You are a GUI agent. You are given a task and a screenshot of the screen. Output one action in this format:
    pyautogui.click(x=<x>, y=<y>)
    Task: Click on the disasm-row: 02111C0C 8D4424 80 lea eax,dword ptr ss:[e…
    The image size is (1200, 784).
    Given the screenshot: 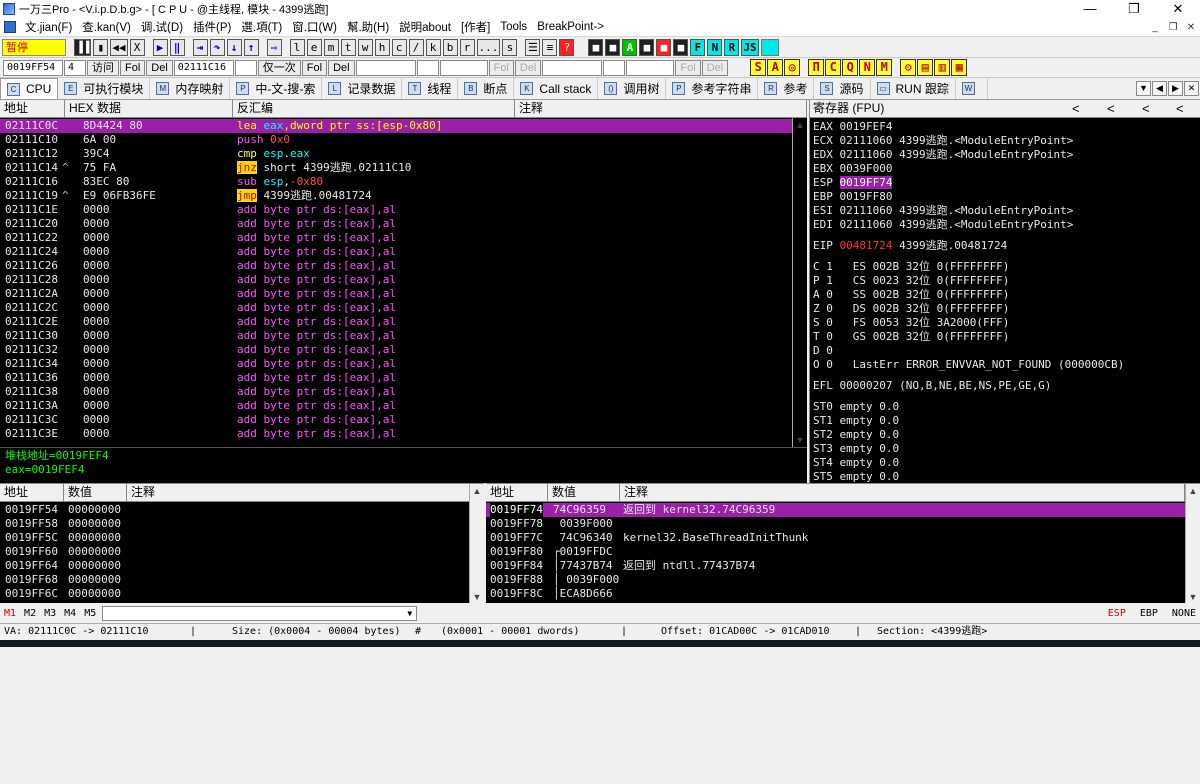 What is the action you would take?
    pyautogui.click(x=403, y=126)
    